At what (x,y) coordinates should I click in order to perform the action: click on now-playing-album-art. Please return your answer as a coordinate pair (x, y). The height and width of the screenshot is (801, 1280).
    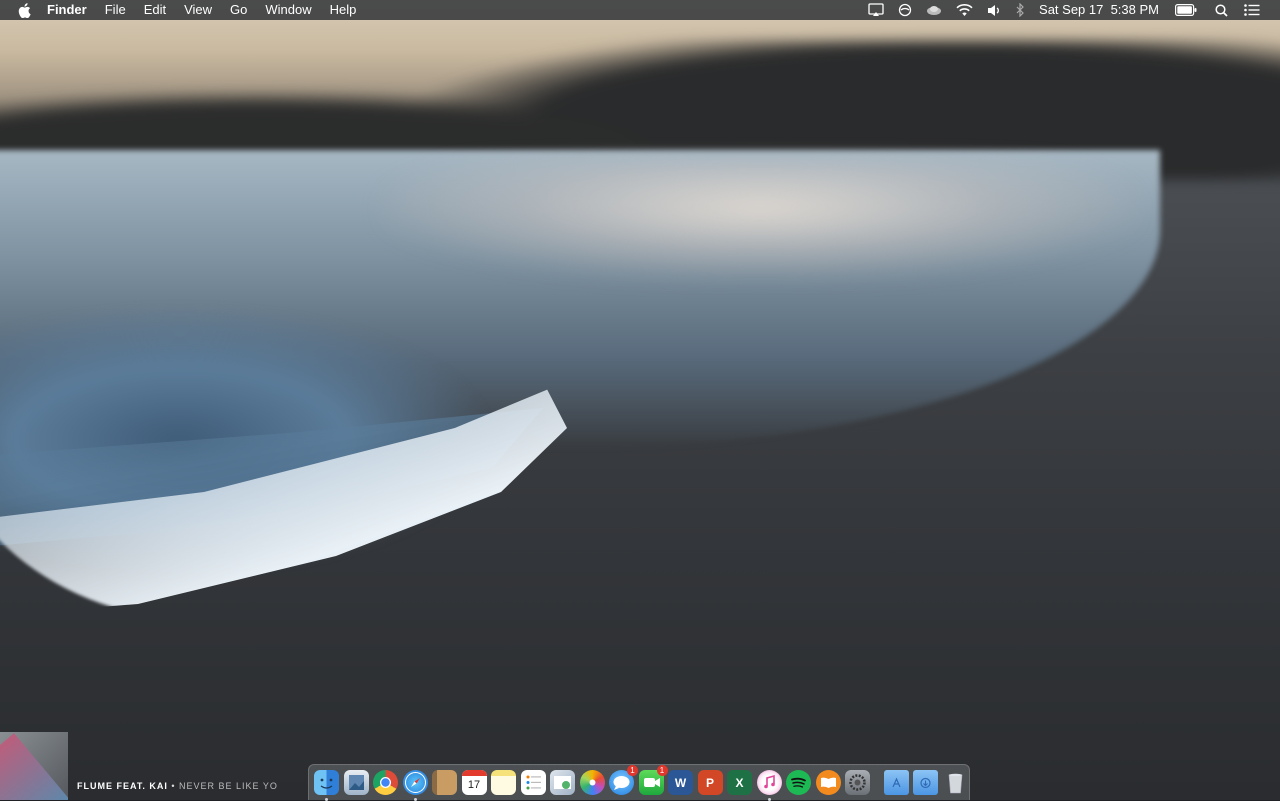
    Looking at the image, I should click on (34, 766).